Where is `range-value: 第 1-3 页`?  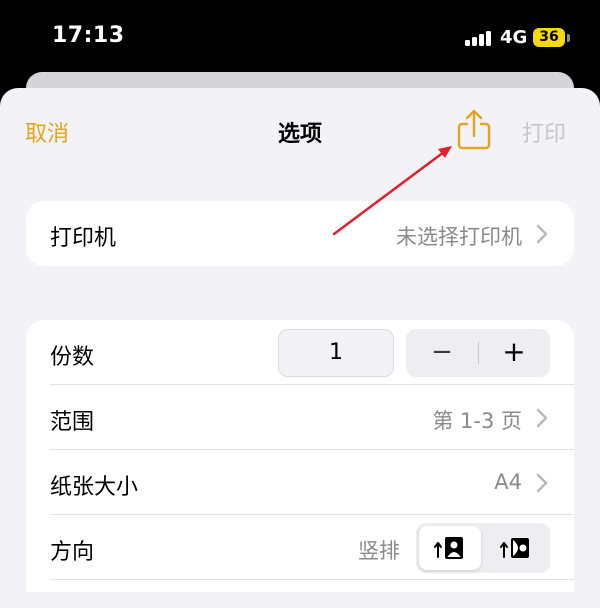
range-value: 第 1-3 页 is located at coordinates (477, 421).